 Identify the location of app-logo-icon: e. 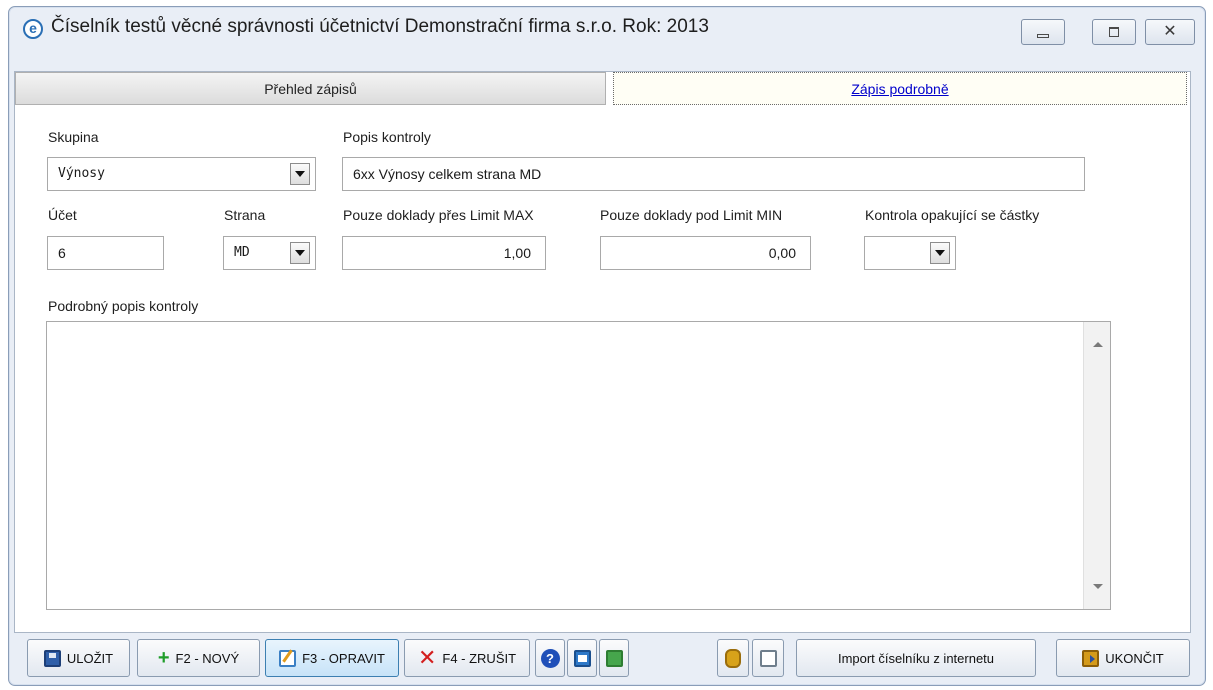
(33, 29).